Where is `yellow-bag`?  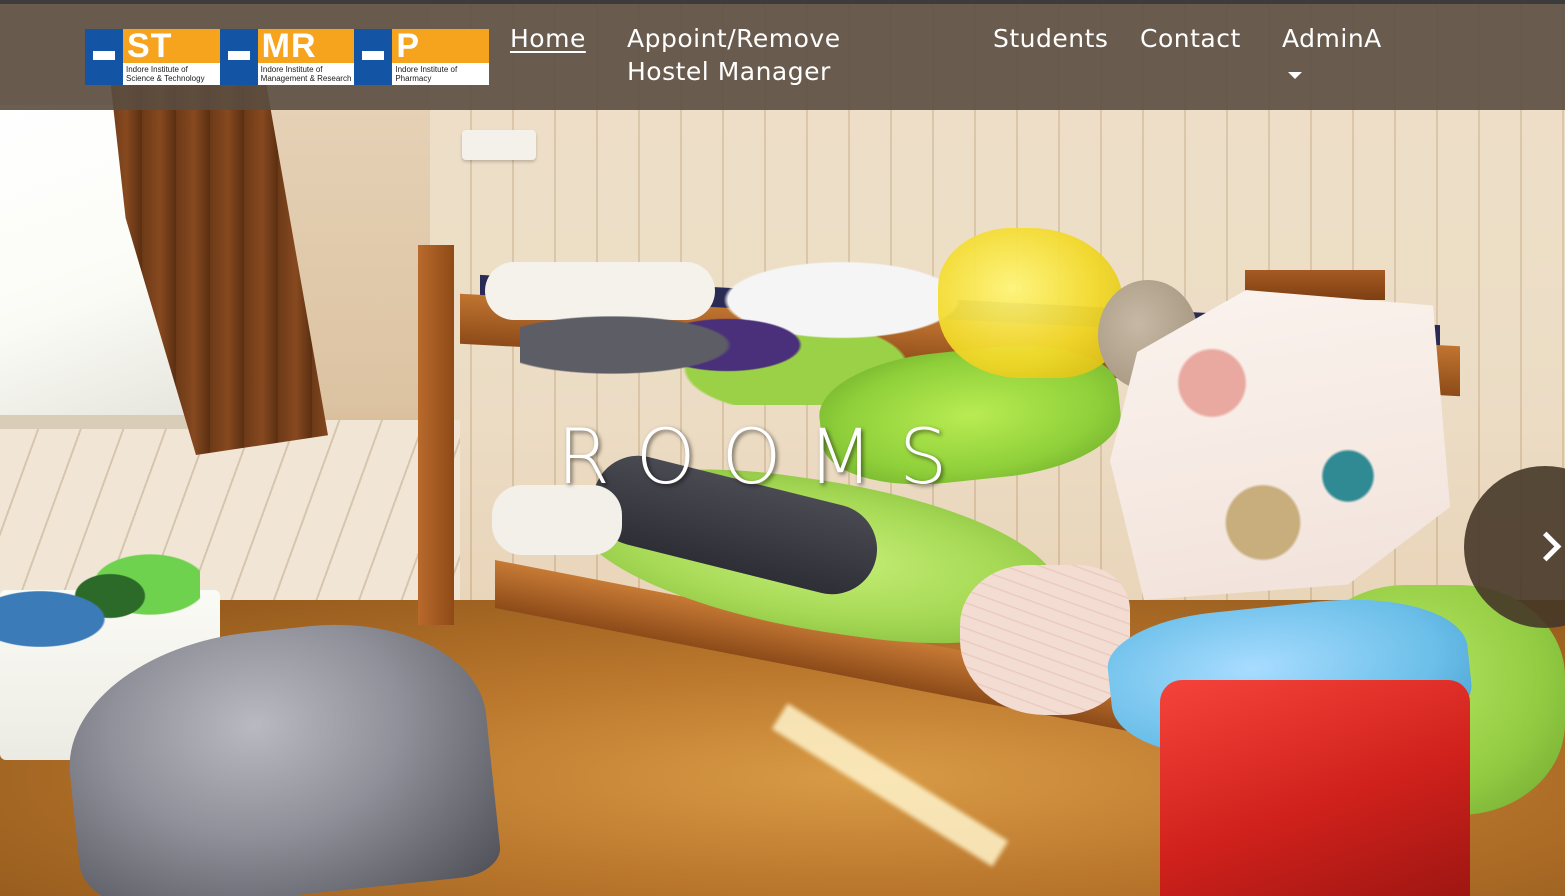
yellow-bag is located at coordinates (1030, 303).